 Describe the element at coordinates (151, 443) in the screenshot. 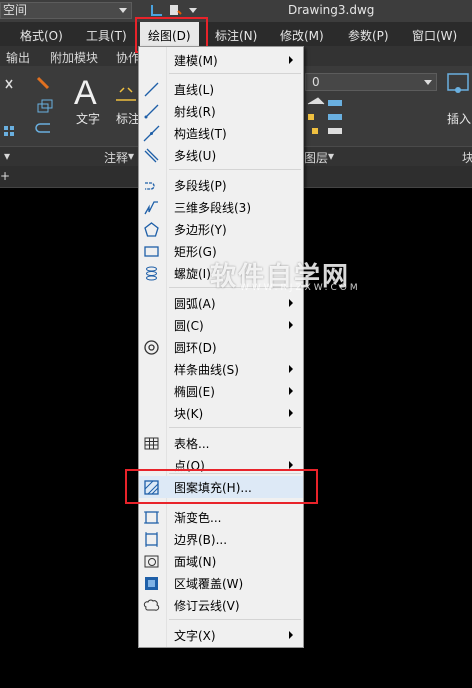

I see `table-icon` at that location.